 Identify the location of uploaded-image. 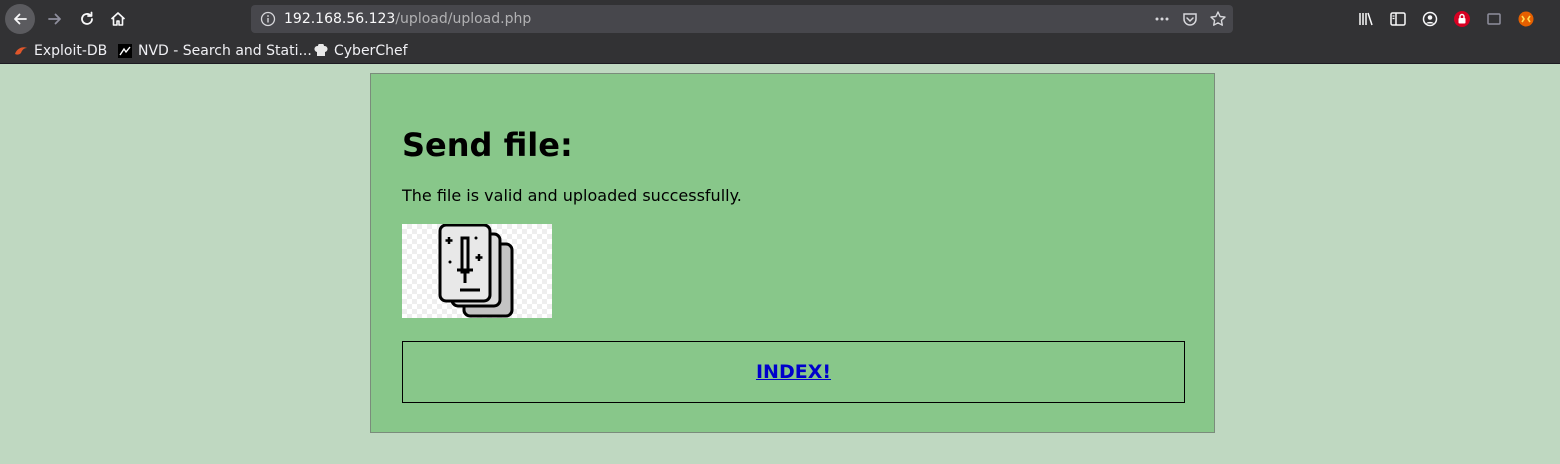
(477, 270).